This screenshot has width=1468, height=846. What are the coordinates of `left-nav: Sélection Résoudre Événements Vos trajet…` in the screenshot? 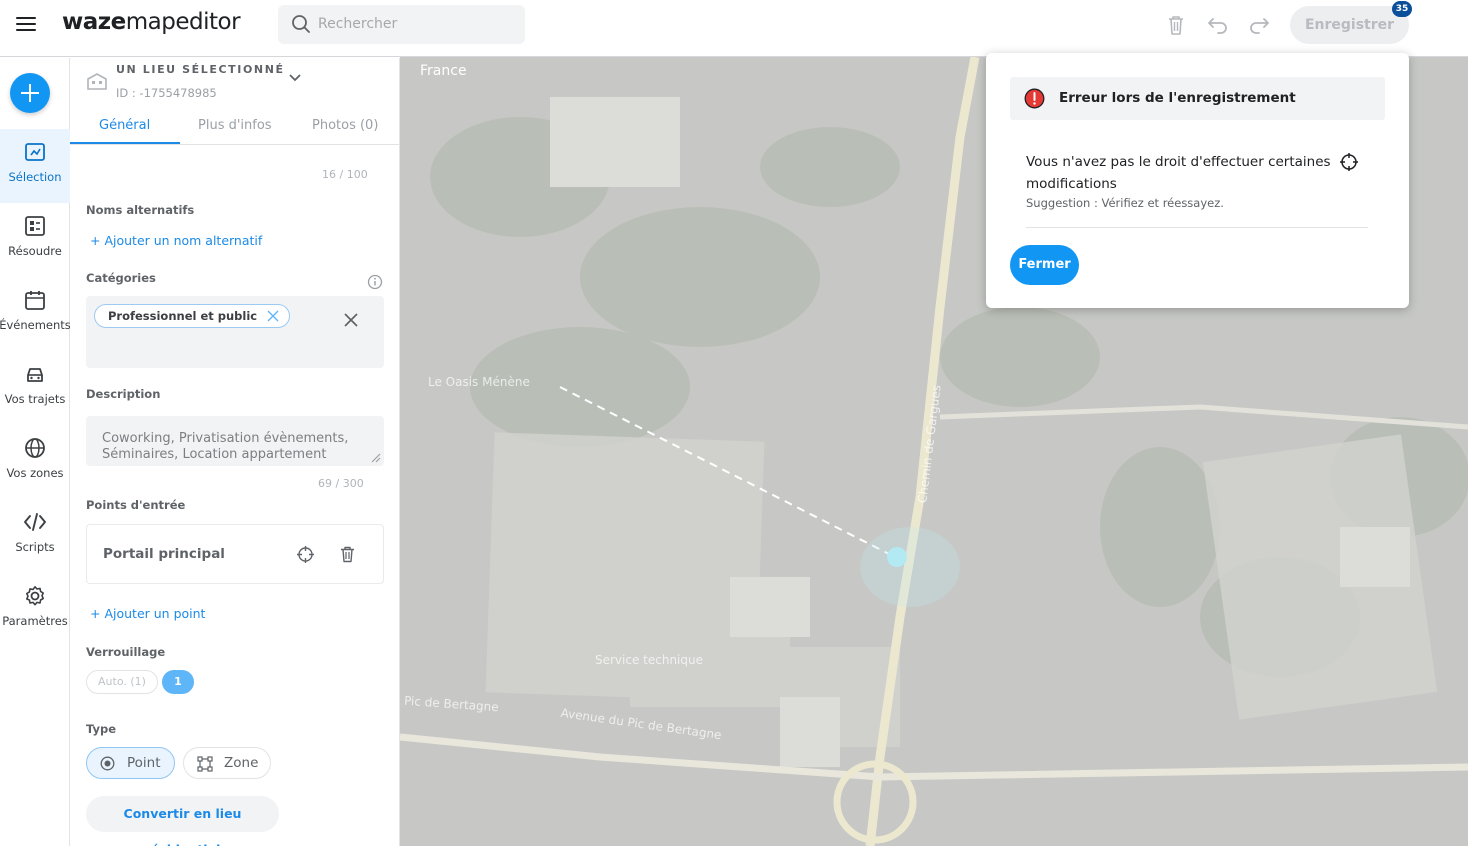 It's located at (35, 452).